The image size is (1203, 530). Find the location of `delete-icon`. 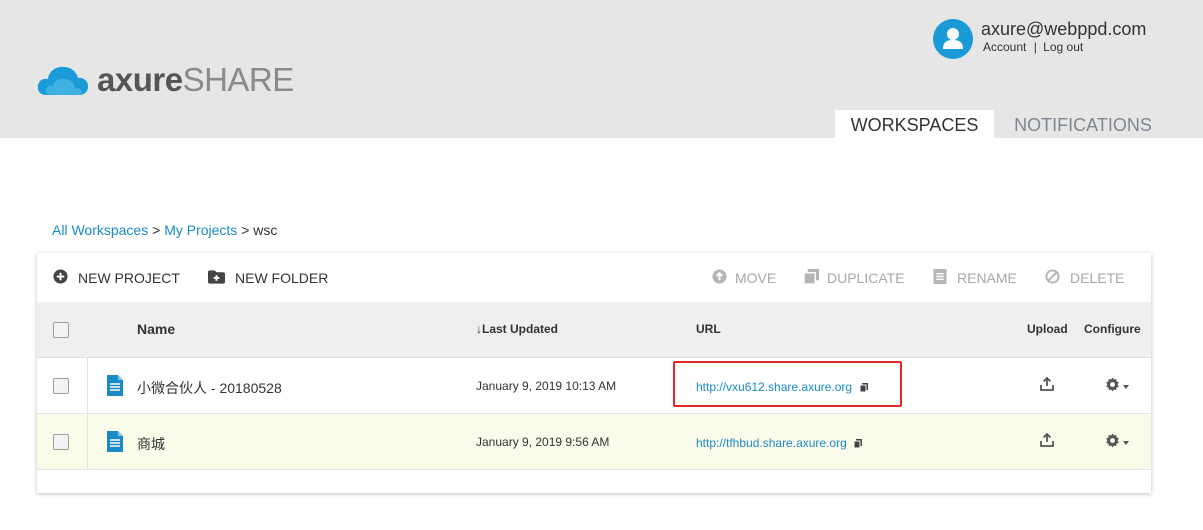

delete-icon is located at coordinates (1052, 278).